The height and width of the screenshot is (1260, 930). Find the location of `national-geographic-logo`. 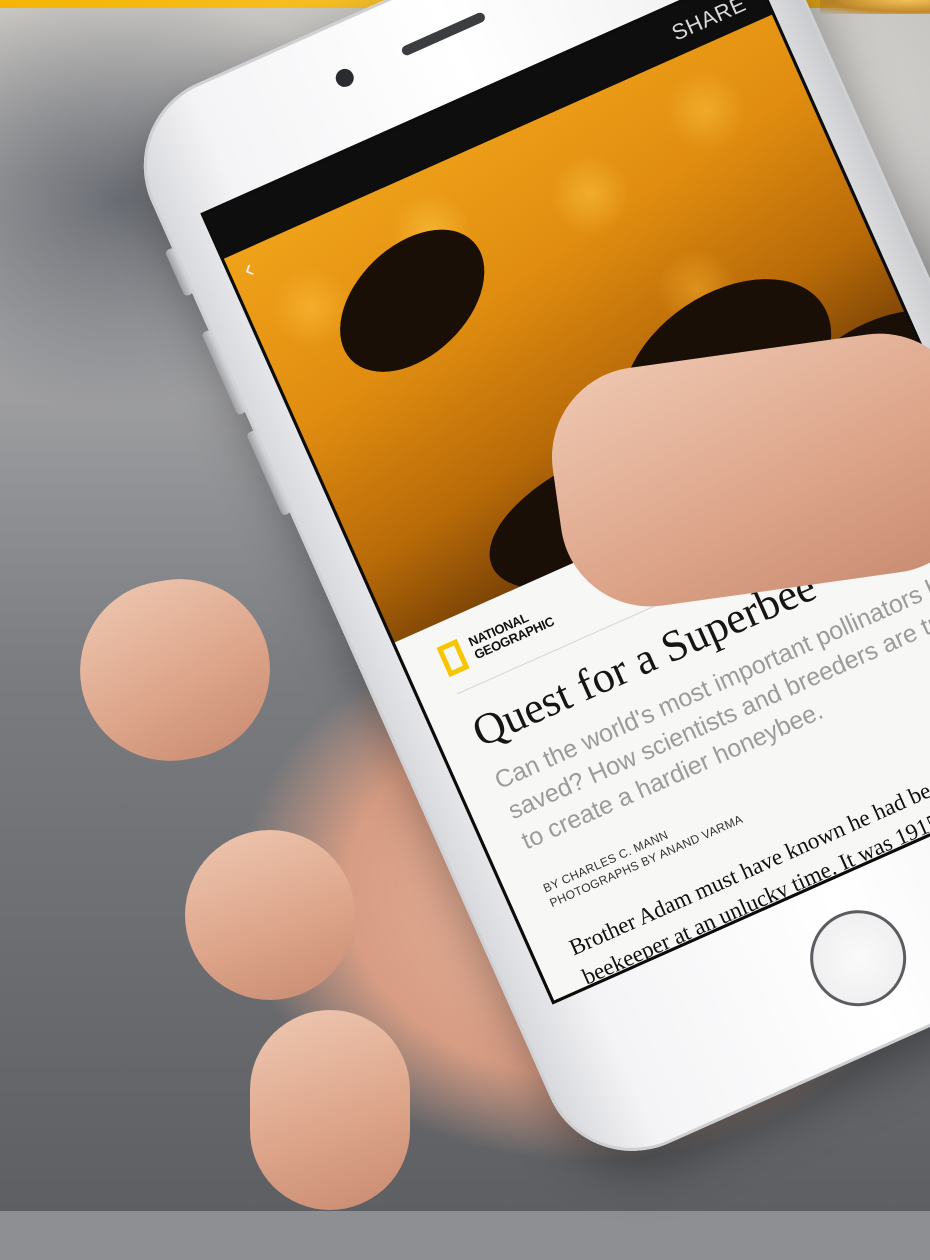

national-geographic-logo is located at coordinates (453, 658).